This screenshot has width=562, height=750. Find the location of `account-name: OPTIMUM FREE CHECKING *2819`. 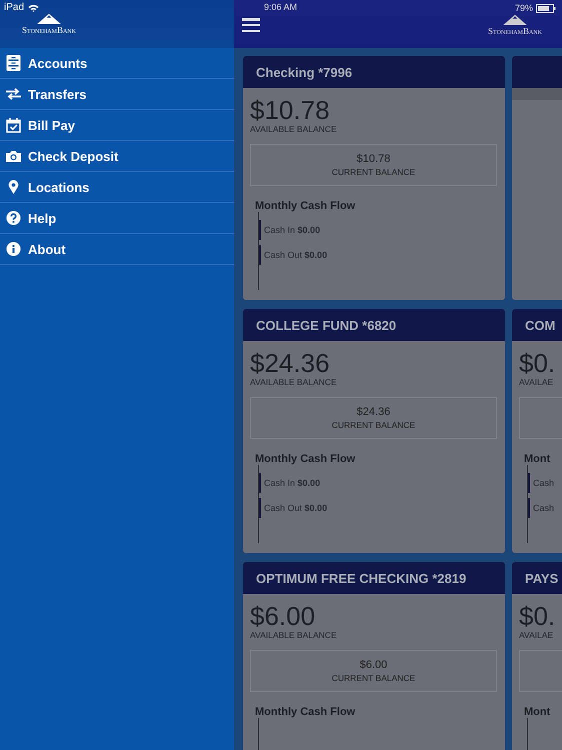

account-name: OPTIMUM FREE CHECKING *2819 is located at coordinates (361, 578).